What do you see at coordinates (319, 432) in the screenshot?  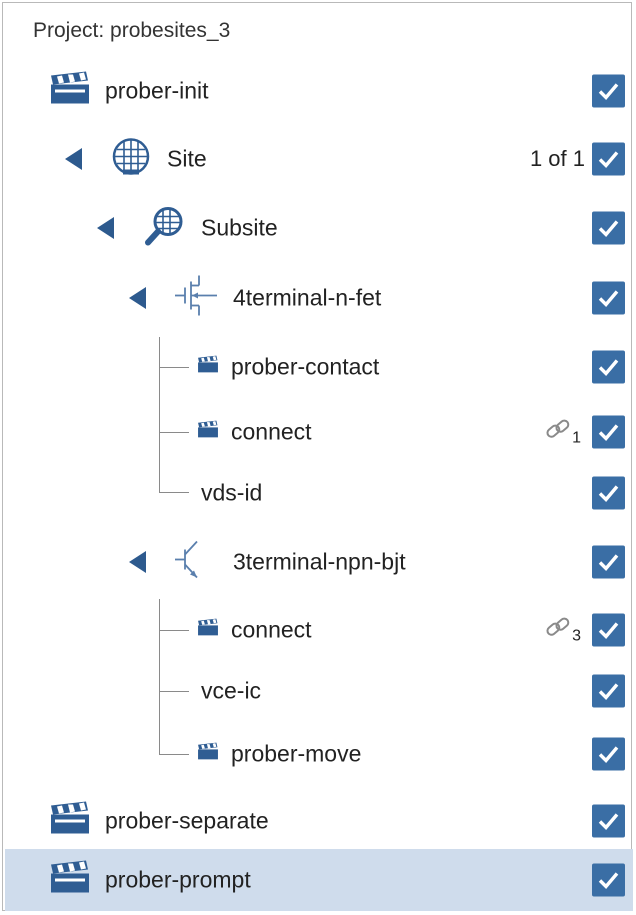 I see `tree-row-connect: connect 1` at bounding box center [319, 432].